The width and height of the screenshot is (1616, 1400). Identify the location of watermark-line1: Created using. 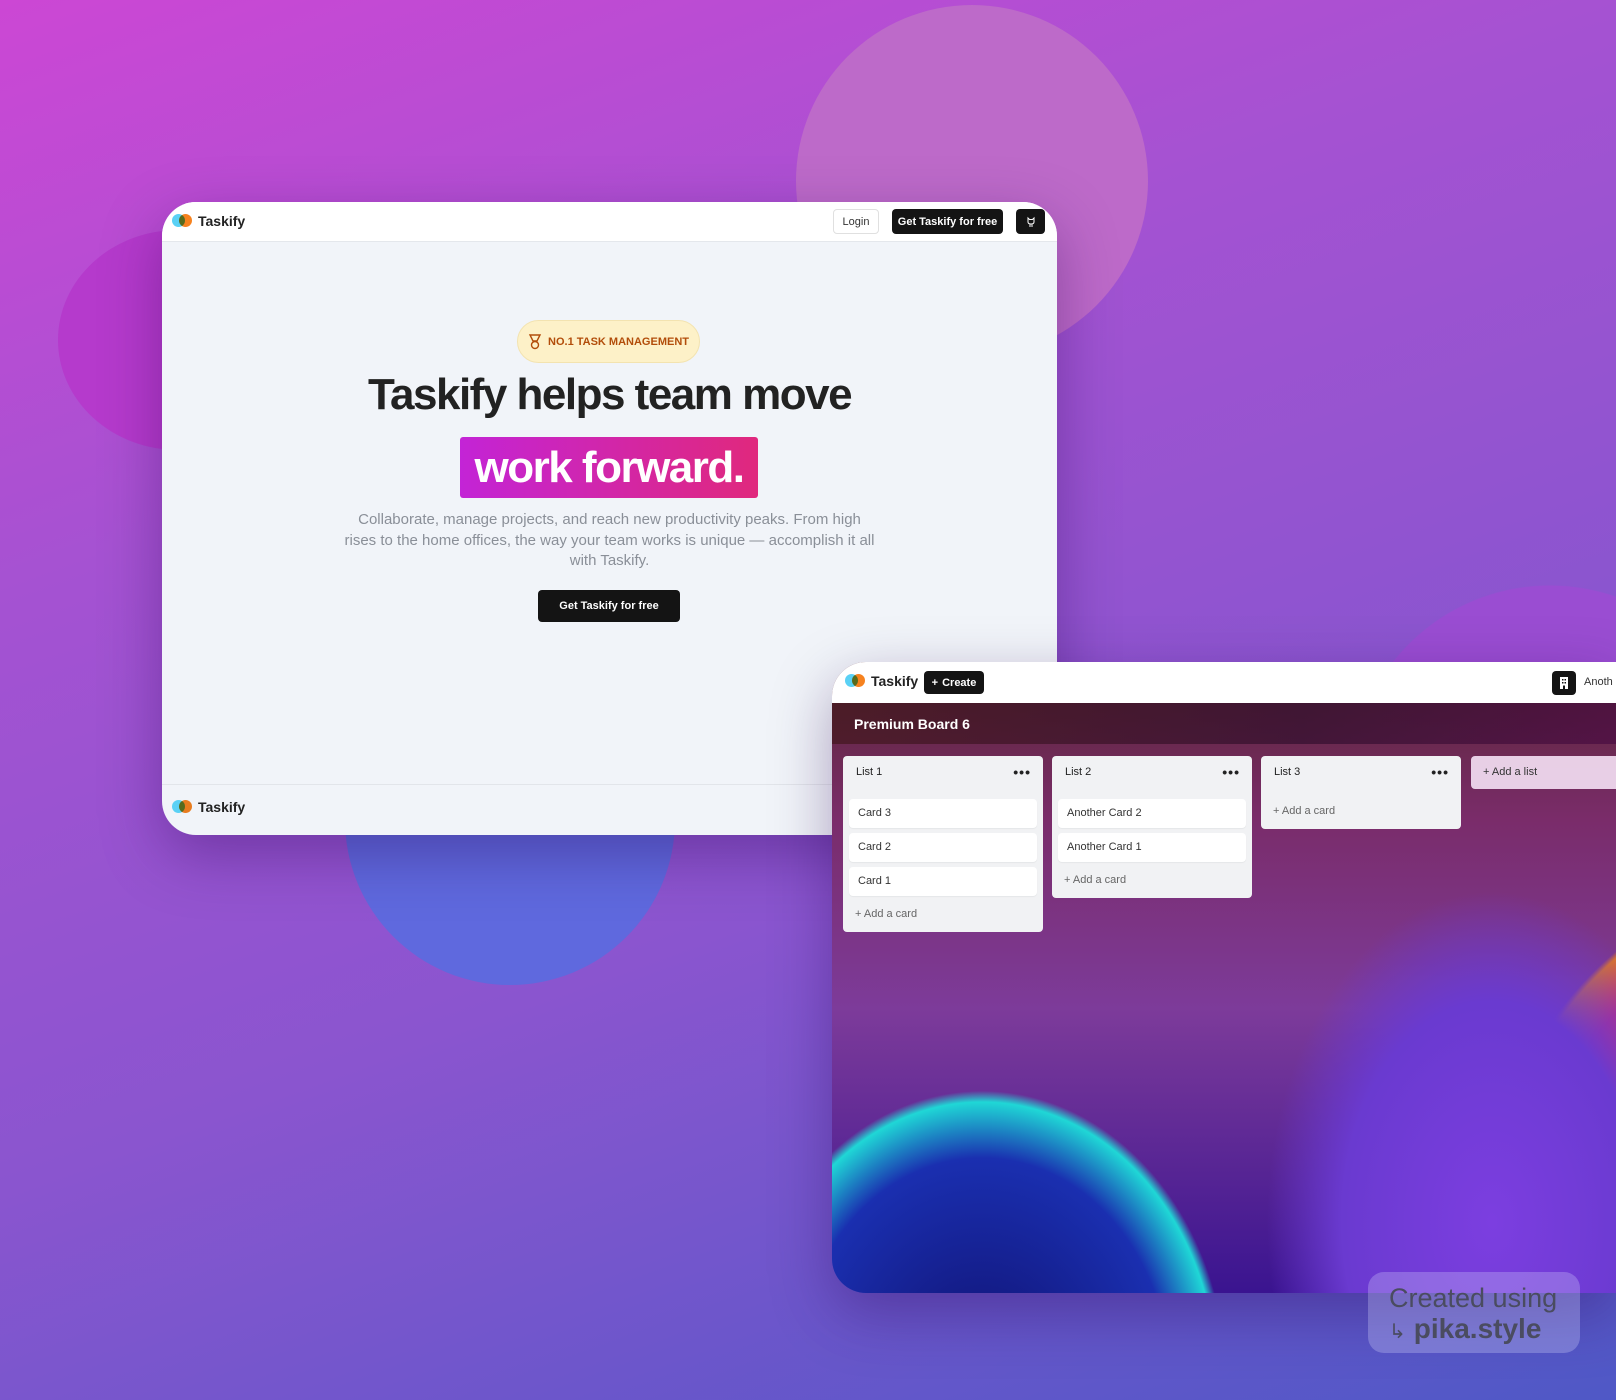
(1473, 1298).